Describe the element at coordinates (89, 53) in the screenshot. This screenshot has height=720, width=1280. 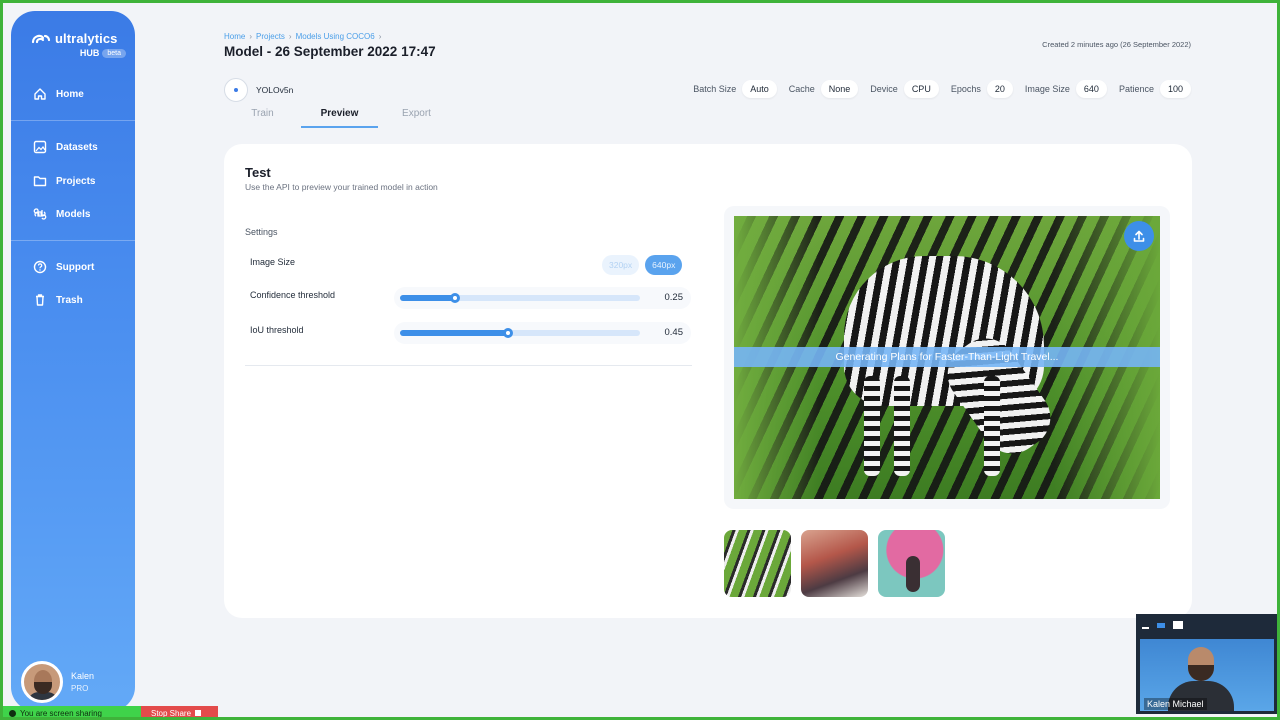
I see `brand-hub: HUB` at that location.